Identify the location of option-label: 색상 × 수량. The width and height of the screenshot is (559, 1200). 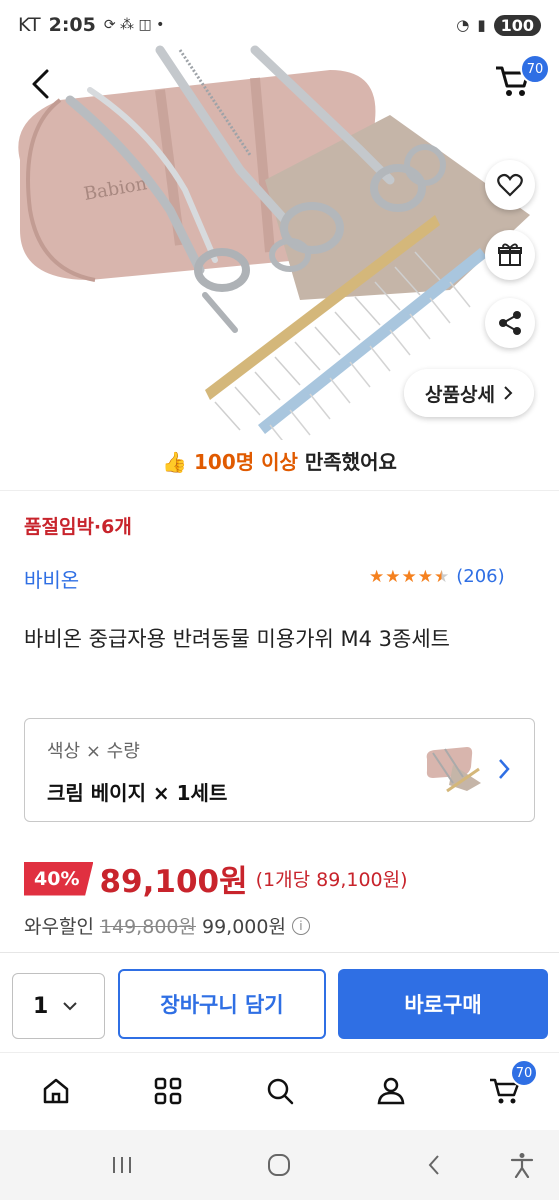
(93, 751).